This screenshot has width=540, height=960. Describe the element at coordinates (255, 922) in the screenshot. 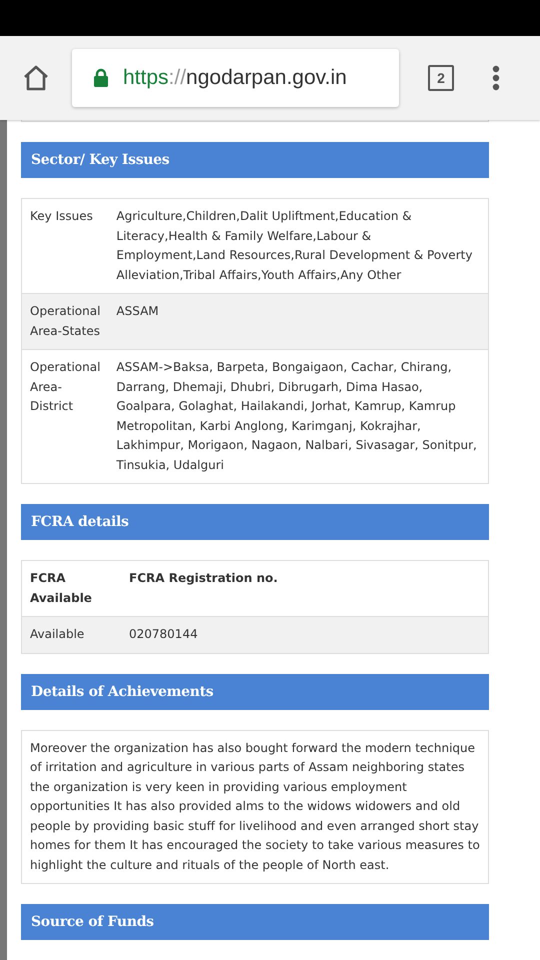

I see `section-header: Source of Funds` at that location.